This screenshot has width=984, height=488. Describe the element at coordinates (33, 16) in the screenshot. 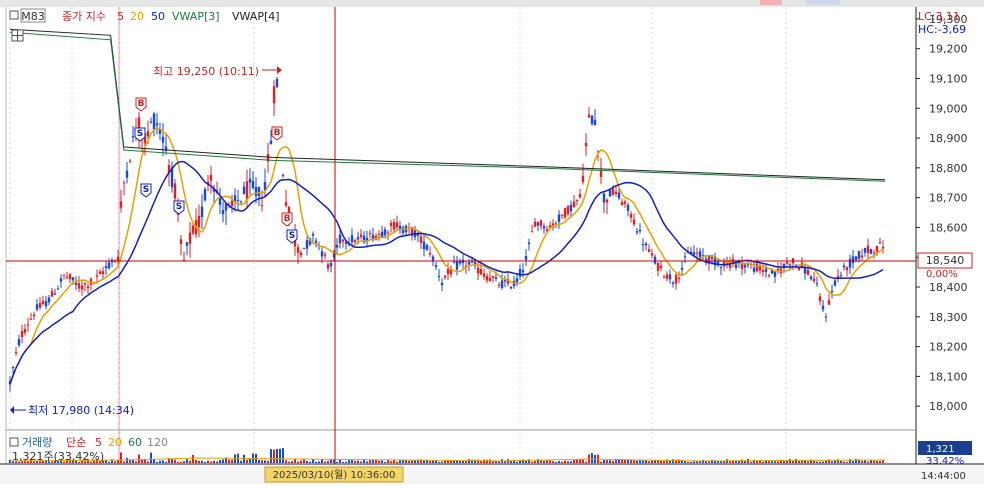

I see `symbol-code: M83` at that location.